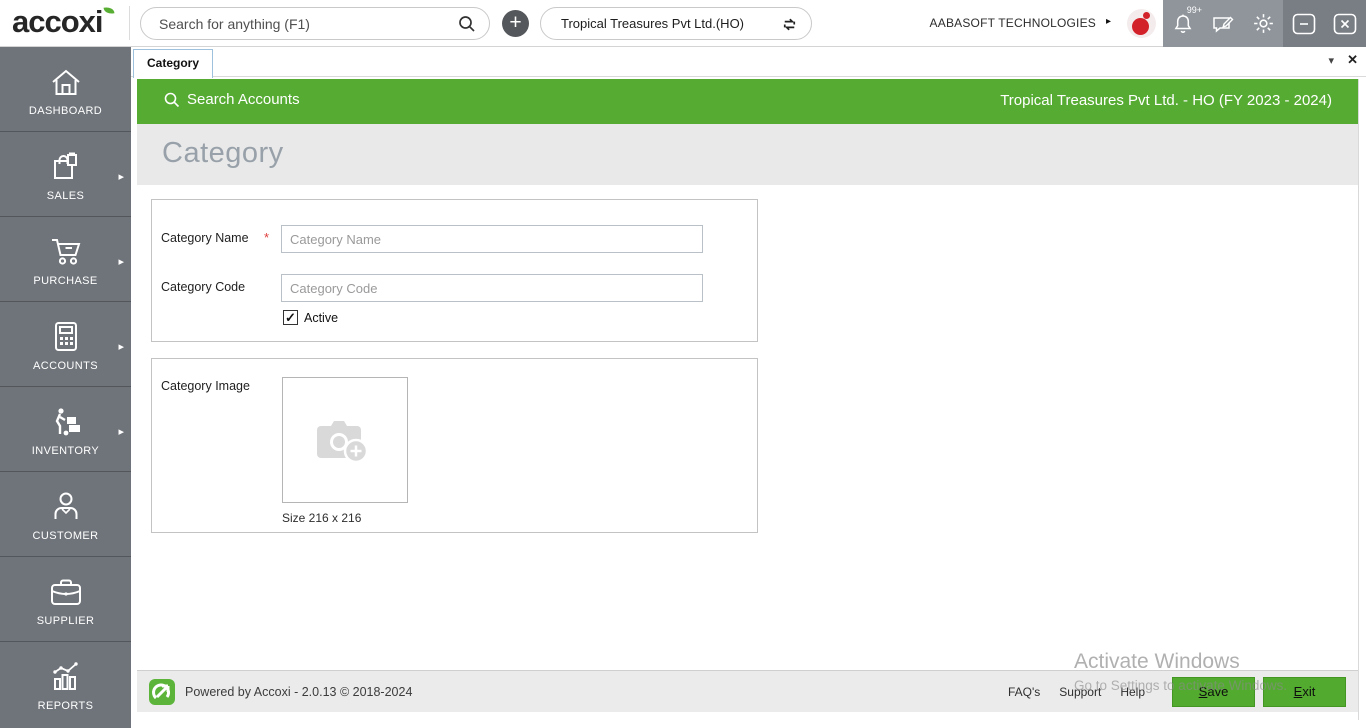  What do you see at coordinates (205, 238) in the screenshot?
I see `category-name-label: Category Name` at bounding box center [205, 238].